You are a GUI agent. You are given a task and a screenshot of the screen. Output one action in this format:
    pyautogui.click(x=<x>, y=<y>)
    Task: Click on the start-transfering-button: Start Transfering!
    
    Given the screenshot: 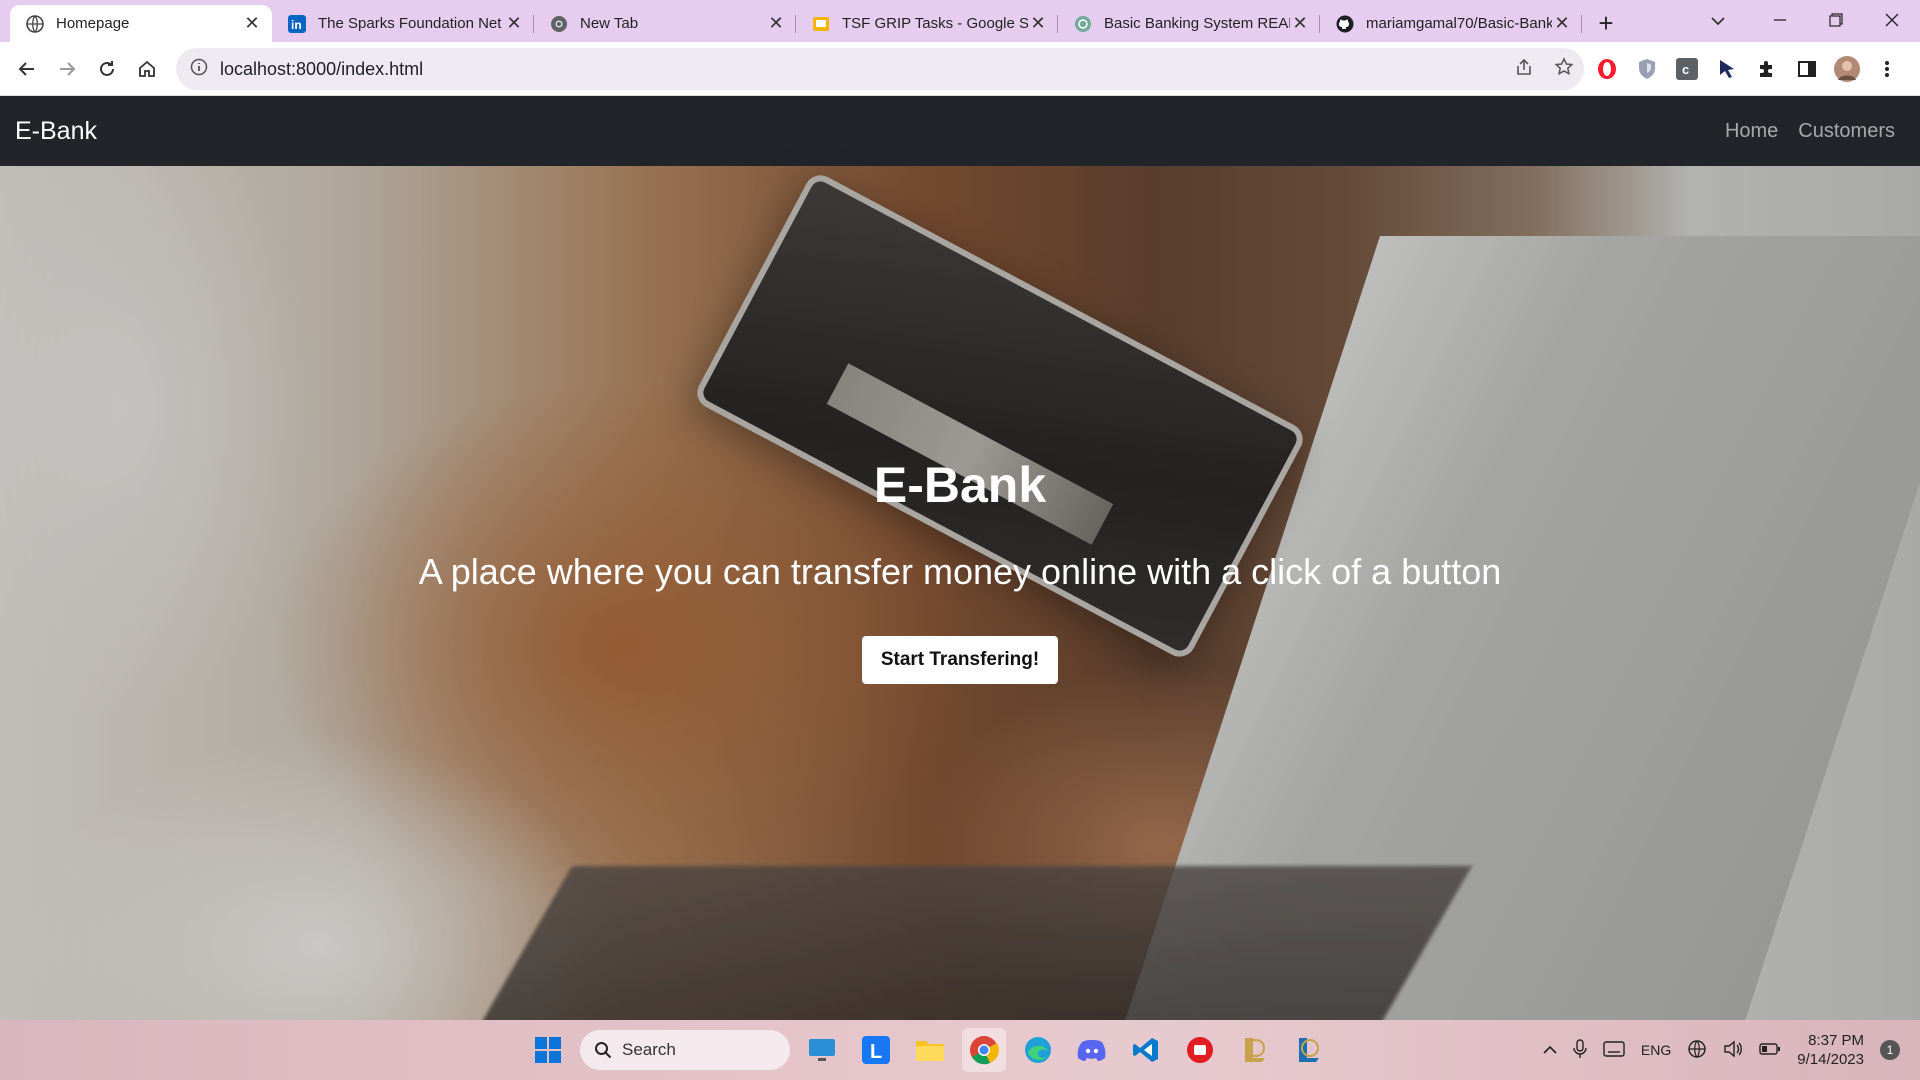 What is the action you would take?
    pyautogui.click(x=960, y=660)
    